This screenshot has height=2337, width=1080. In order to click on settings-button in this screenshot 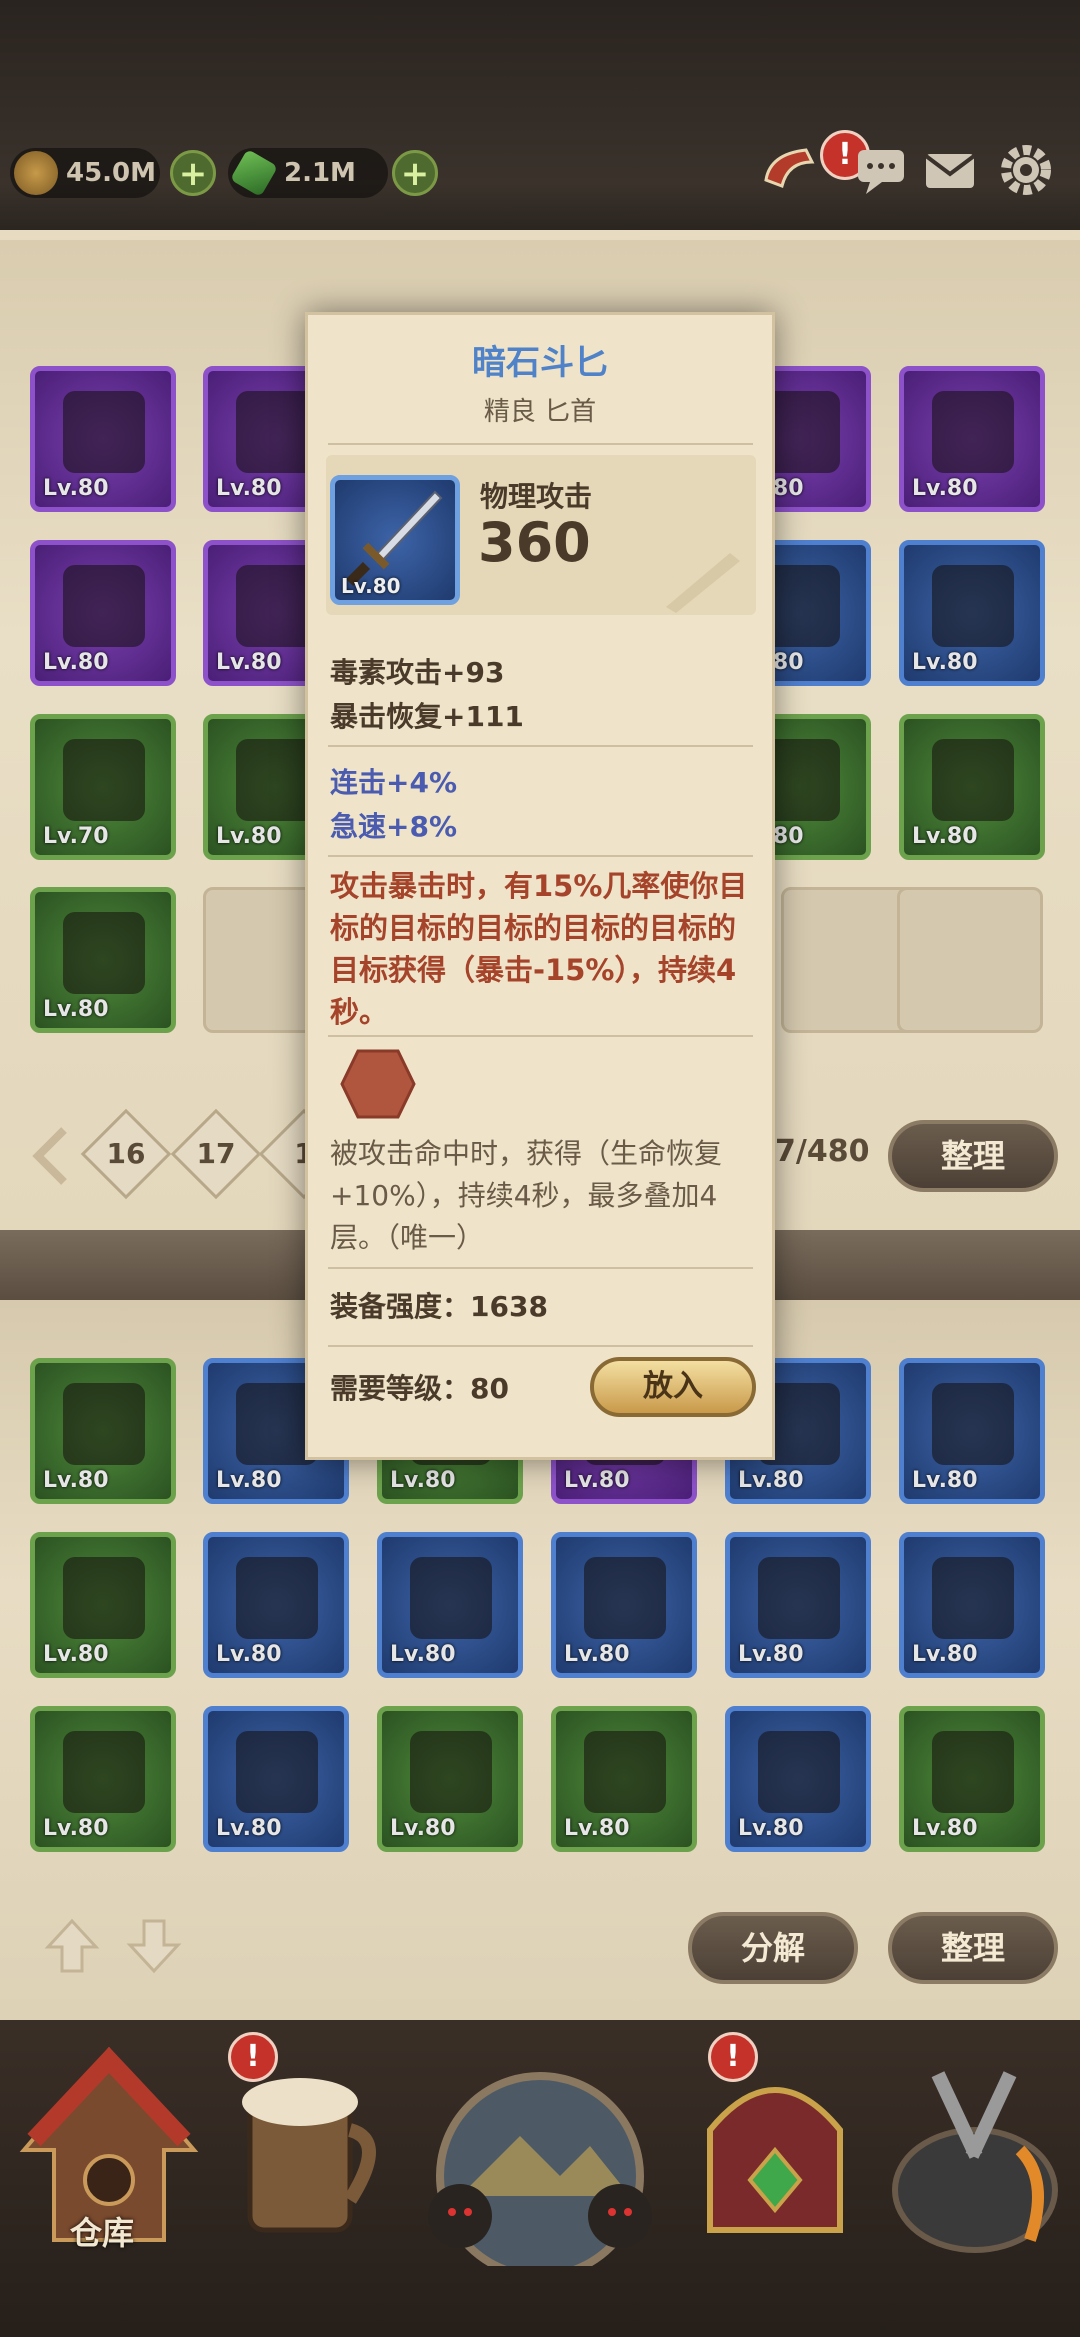, I will do `click(1026, 170)`.